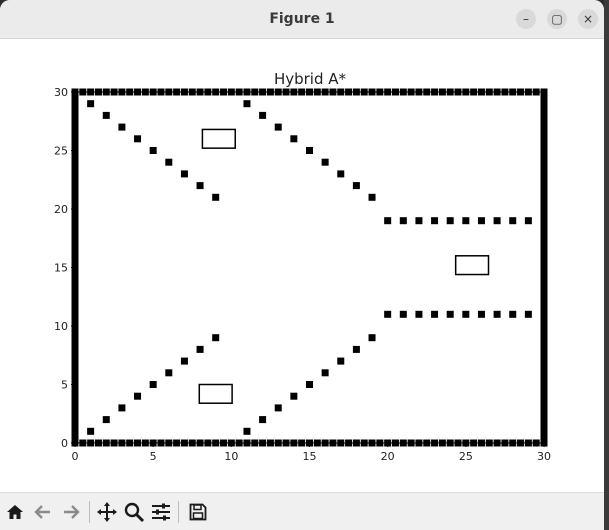 Image resolution: width=609 pixels, height=530 pixels. Describe the element at coordinates (61, 92) in the screenshot. I see `y-tick-label: 30` at that location.